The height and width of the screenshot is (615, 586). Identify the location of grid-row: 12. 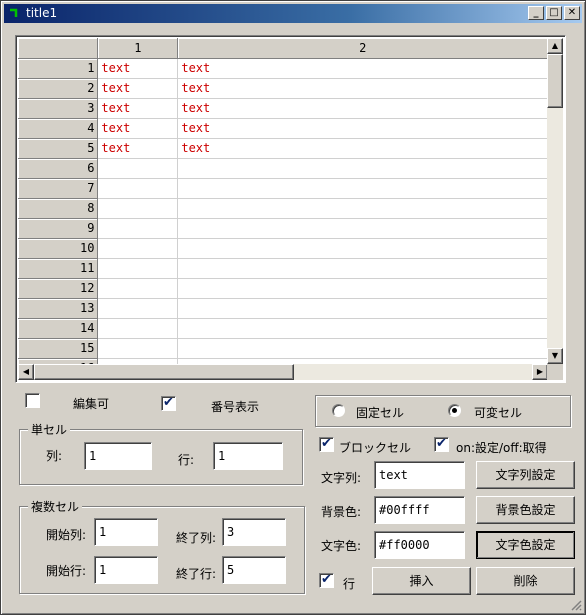
(283, 288).